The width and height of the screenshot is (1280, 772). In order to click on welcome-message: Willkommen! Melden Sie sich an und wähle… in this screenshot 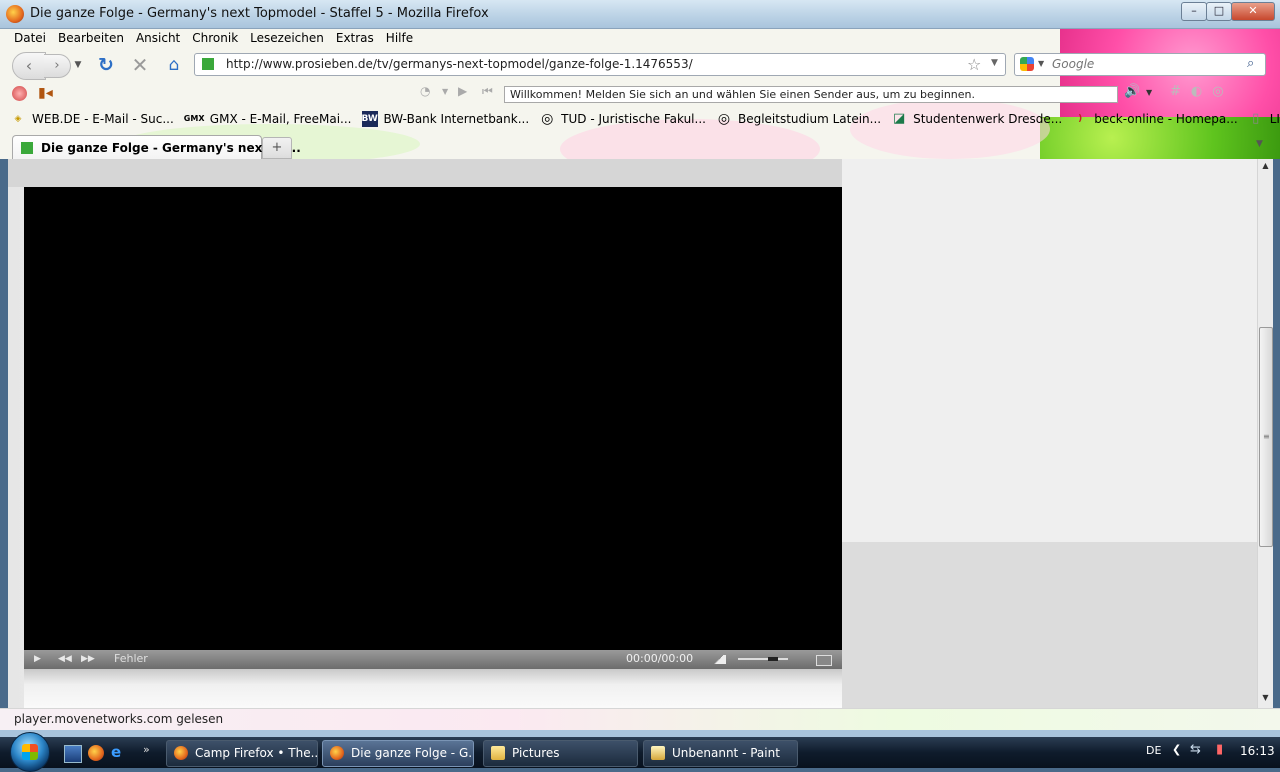, I will do `click(811, 94)`.